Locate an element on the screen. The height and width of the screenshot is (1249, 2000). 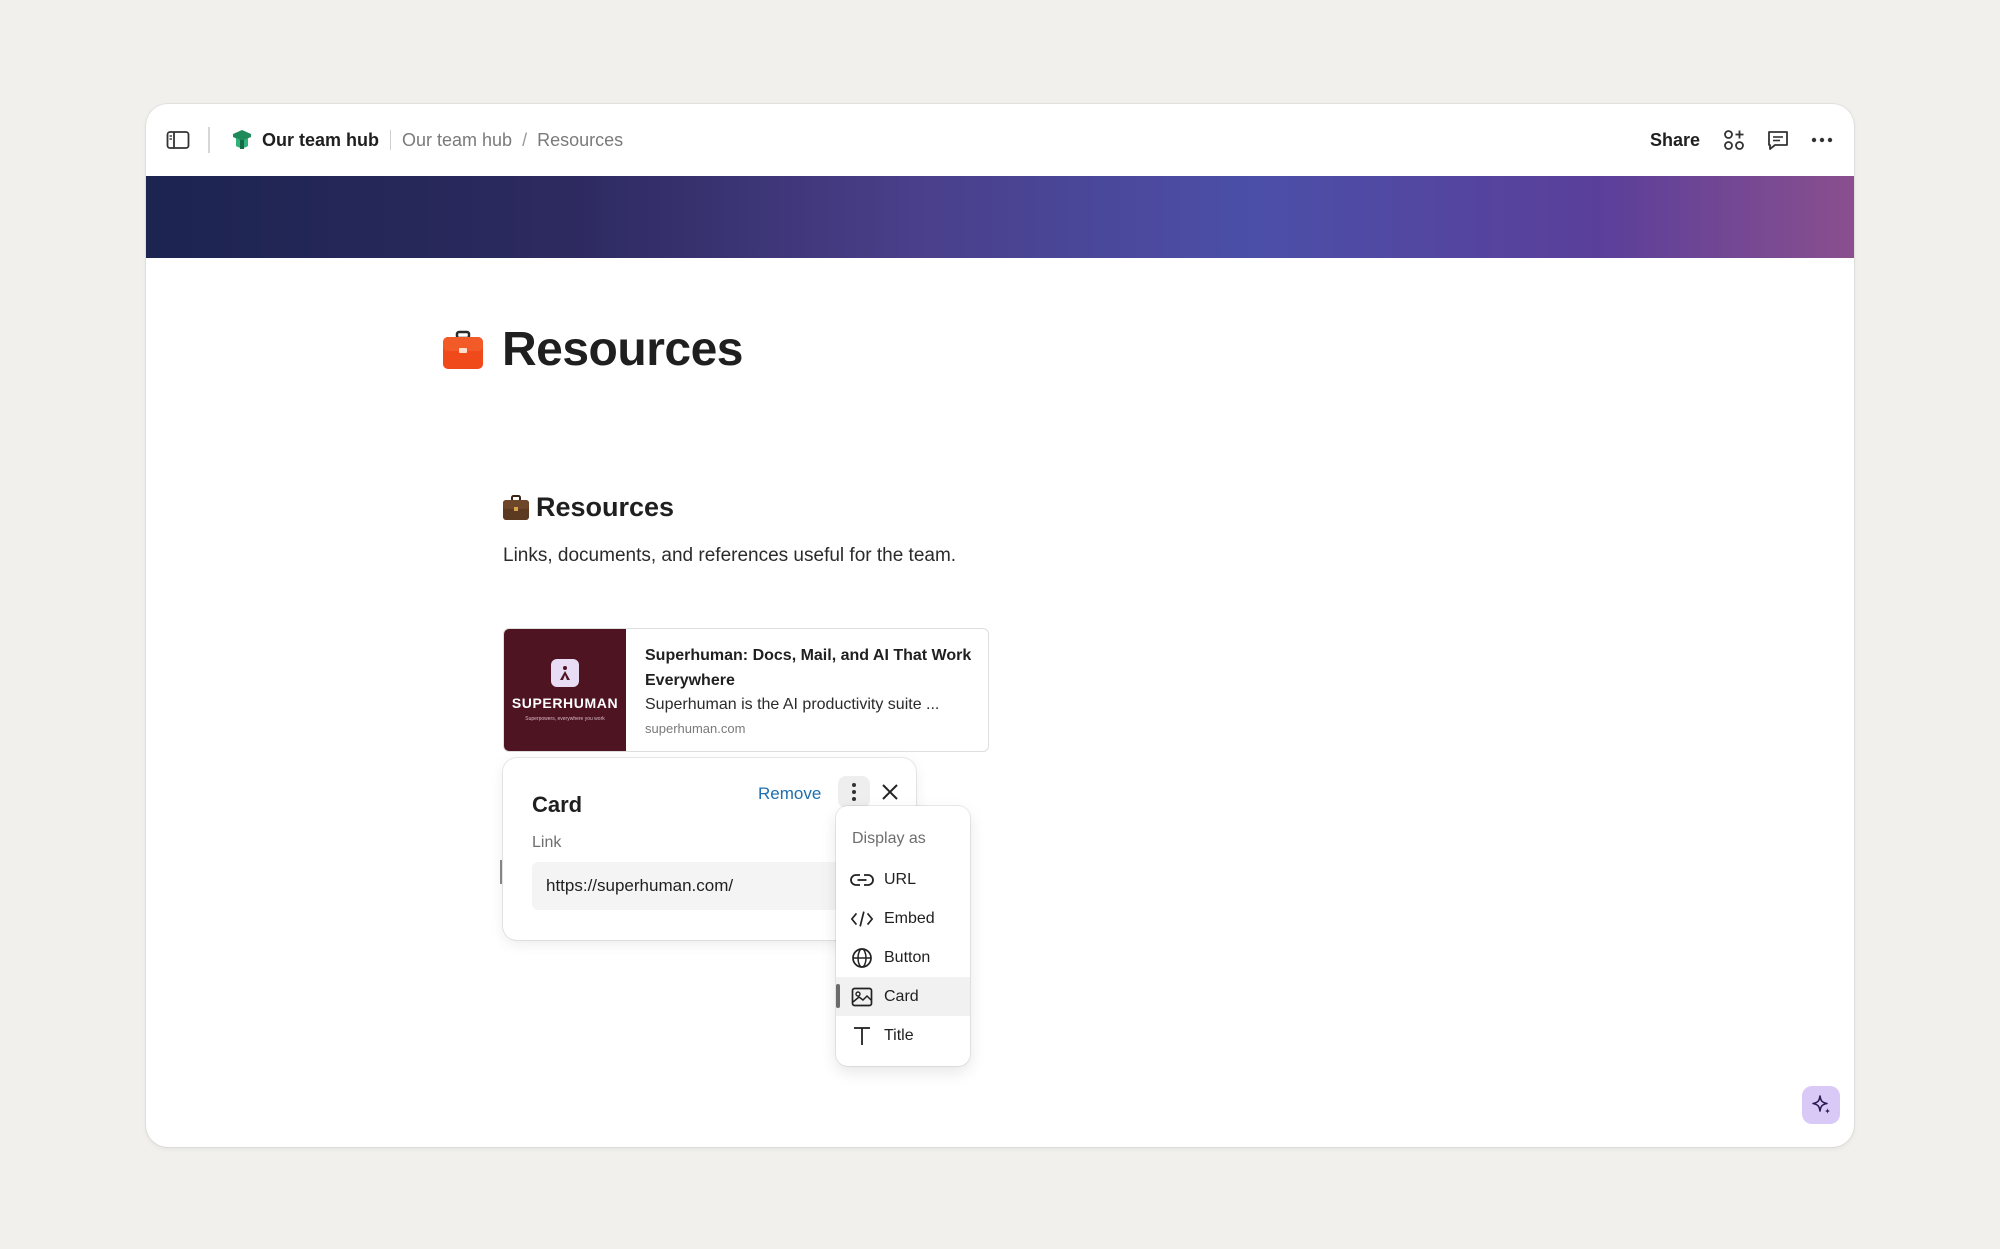
close-popover-button is located at coordinates (890, 792).